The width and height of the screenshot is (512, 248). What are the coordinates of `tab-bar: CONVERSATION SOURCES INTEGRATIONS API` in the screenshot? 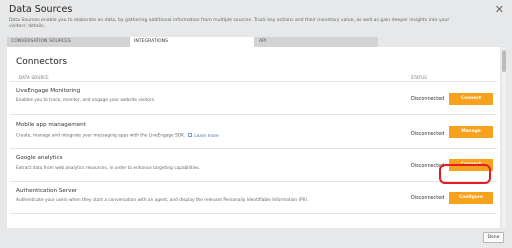 It's located at (192, 42).